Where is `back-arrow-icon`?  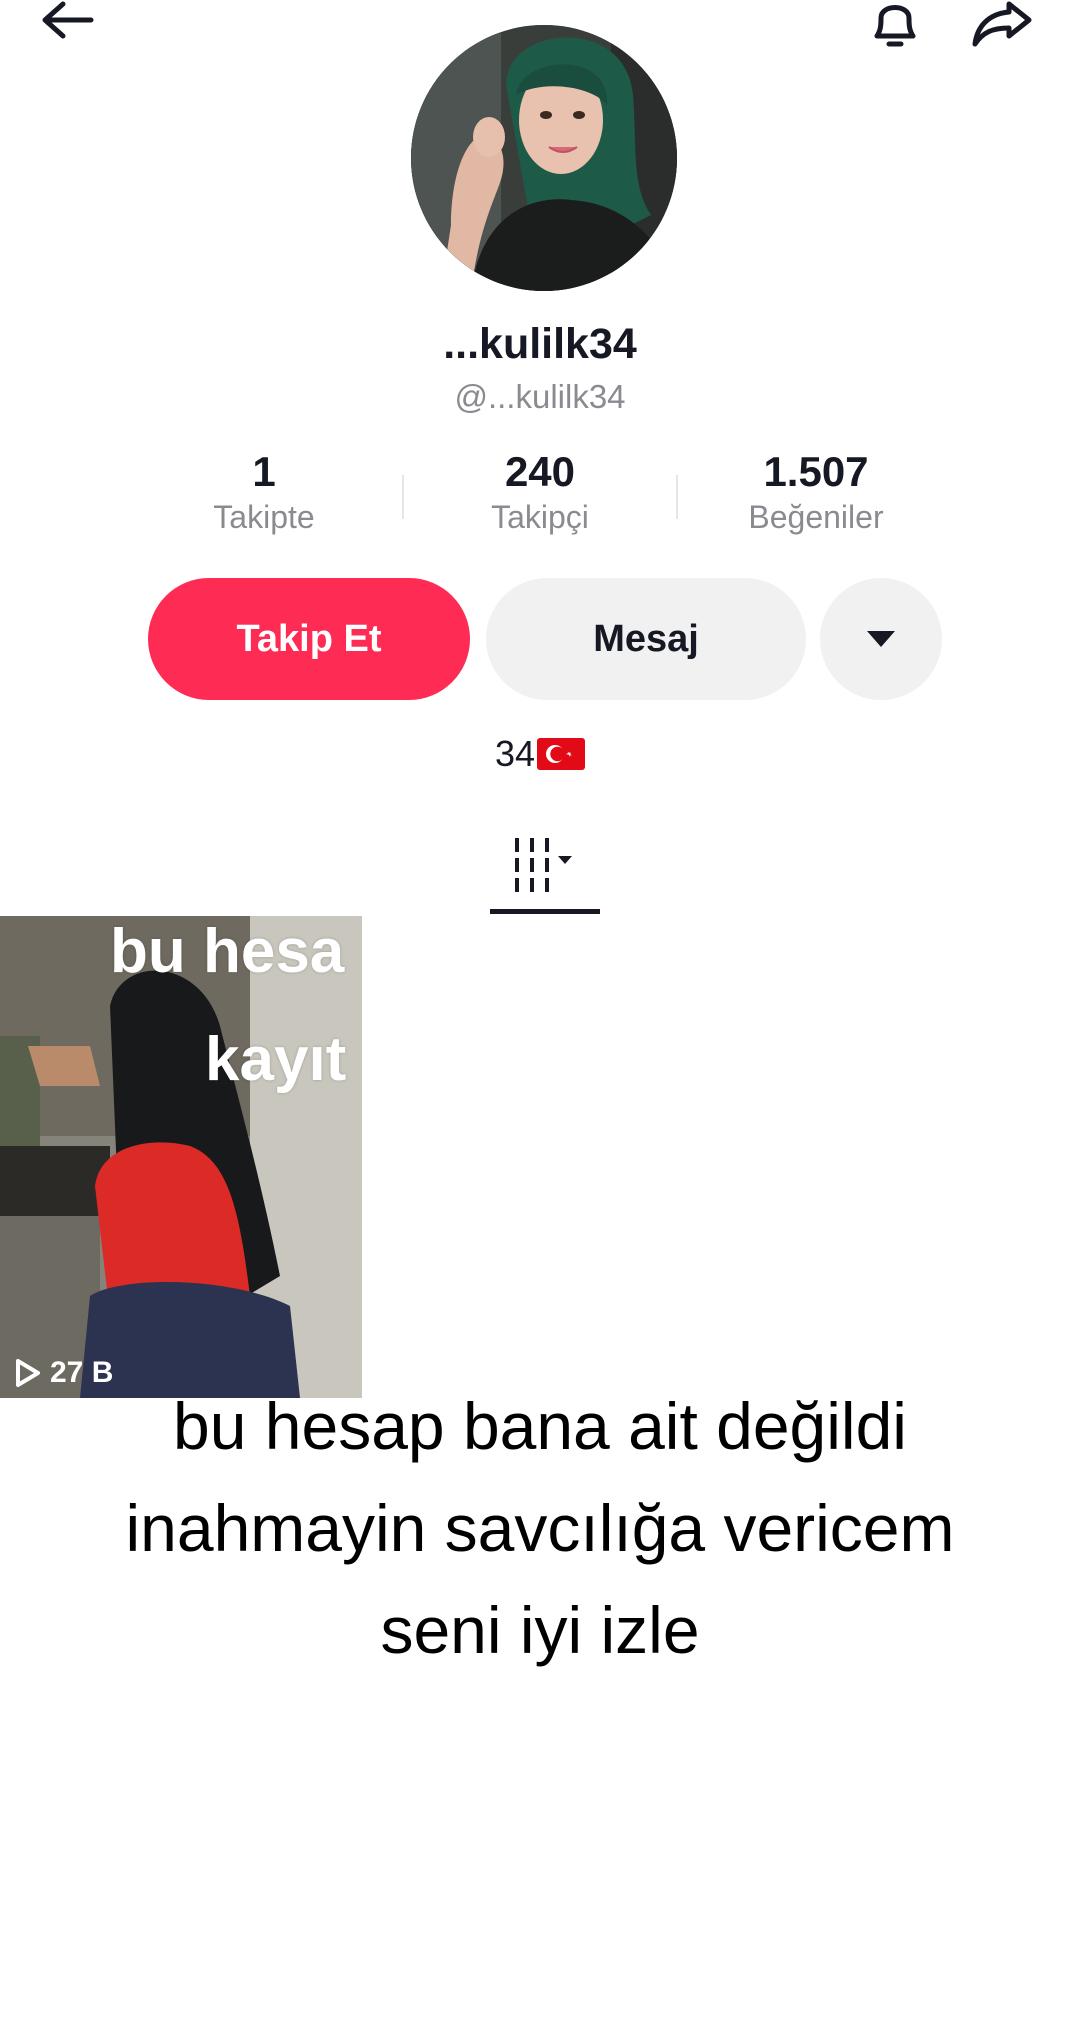 back-arrow-icon is located at coordinates (68, 20).